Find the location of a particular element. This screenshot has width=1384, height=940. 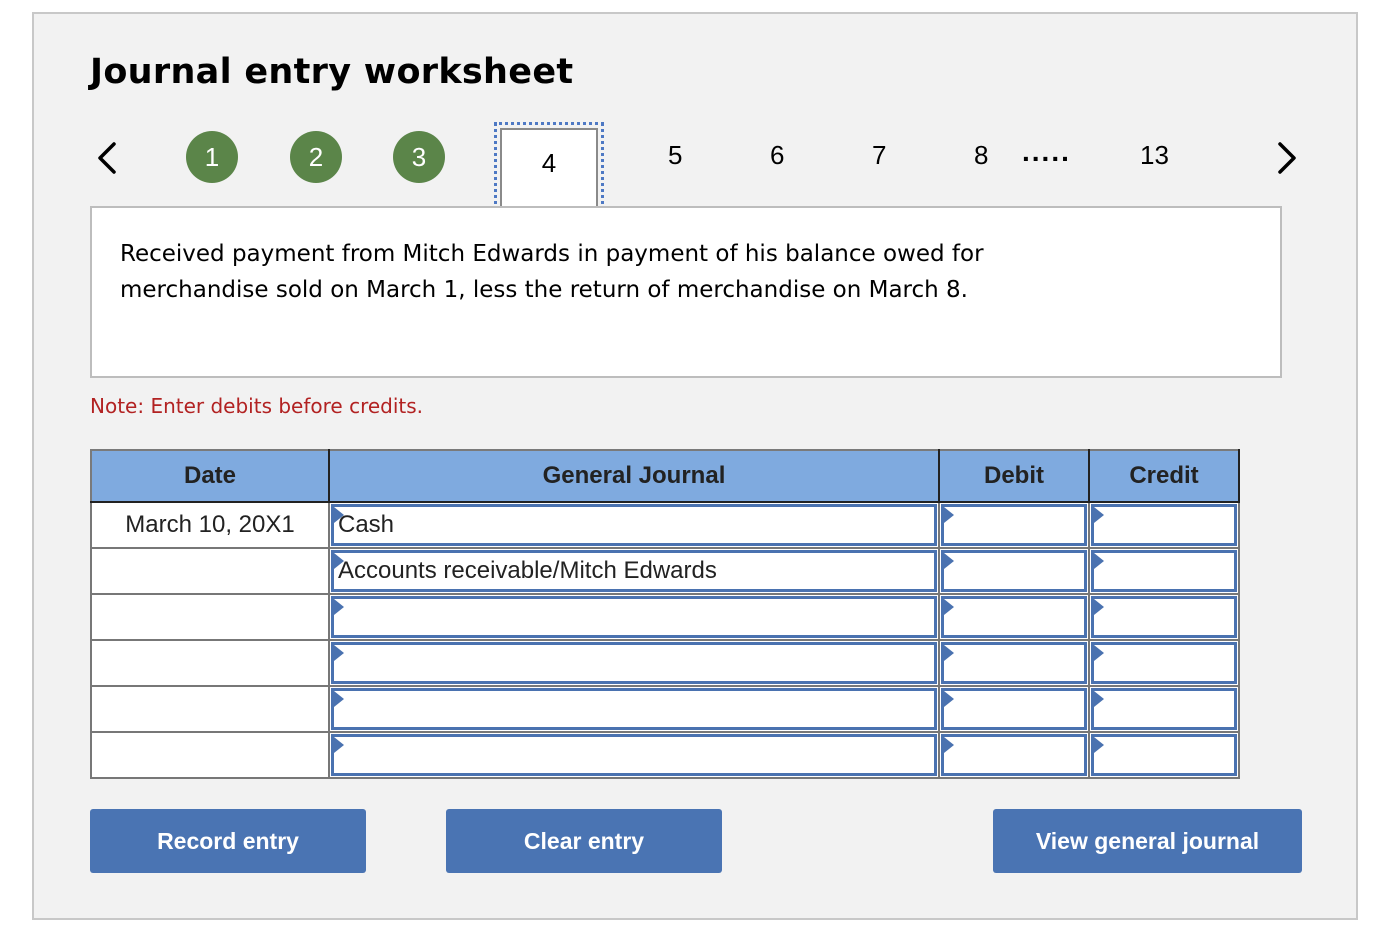

chevron-left-icon is located at coordinates (107, 158).